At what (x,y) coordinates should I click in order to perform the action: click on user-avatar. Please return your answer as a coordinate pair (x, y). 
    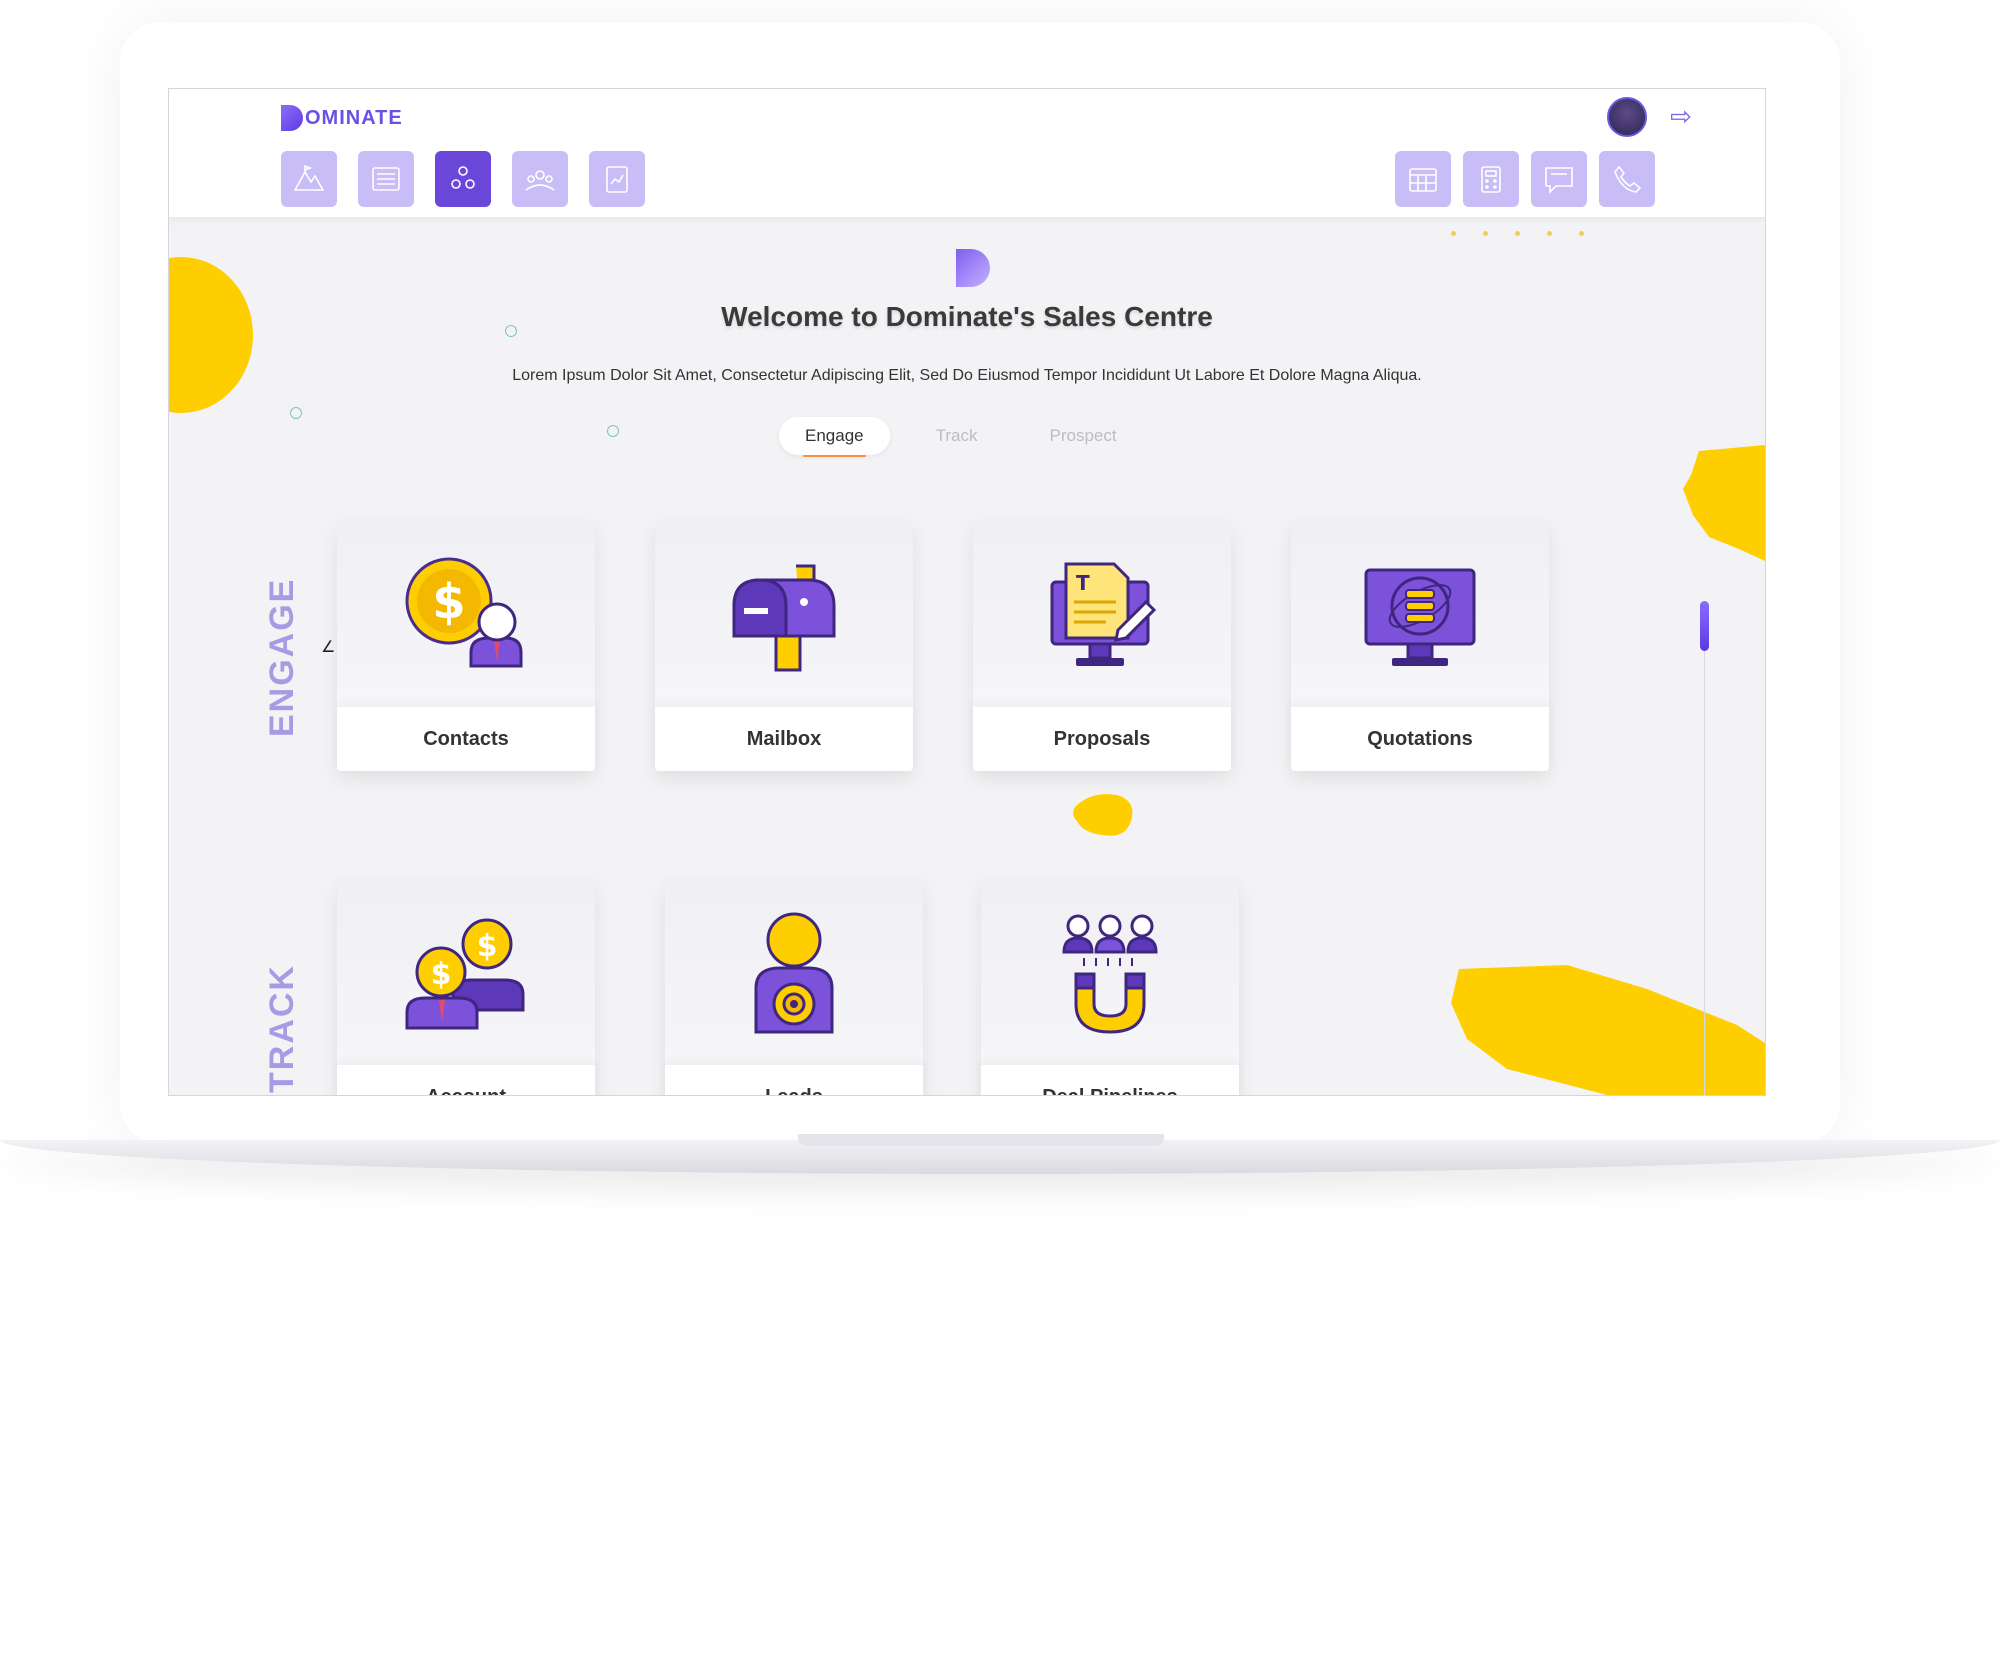
    Looking at the image, I should click on (1627, 117).